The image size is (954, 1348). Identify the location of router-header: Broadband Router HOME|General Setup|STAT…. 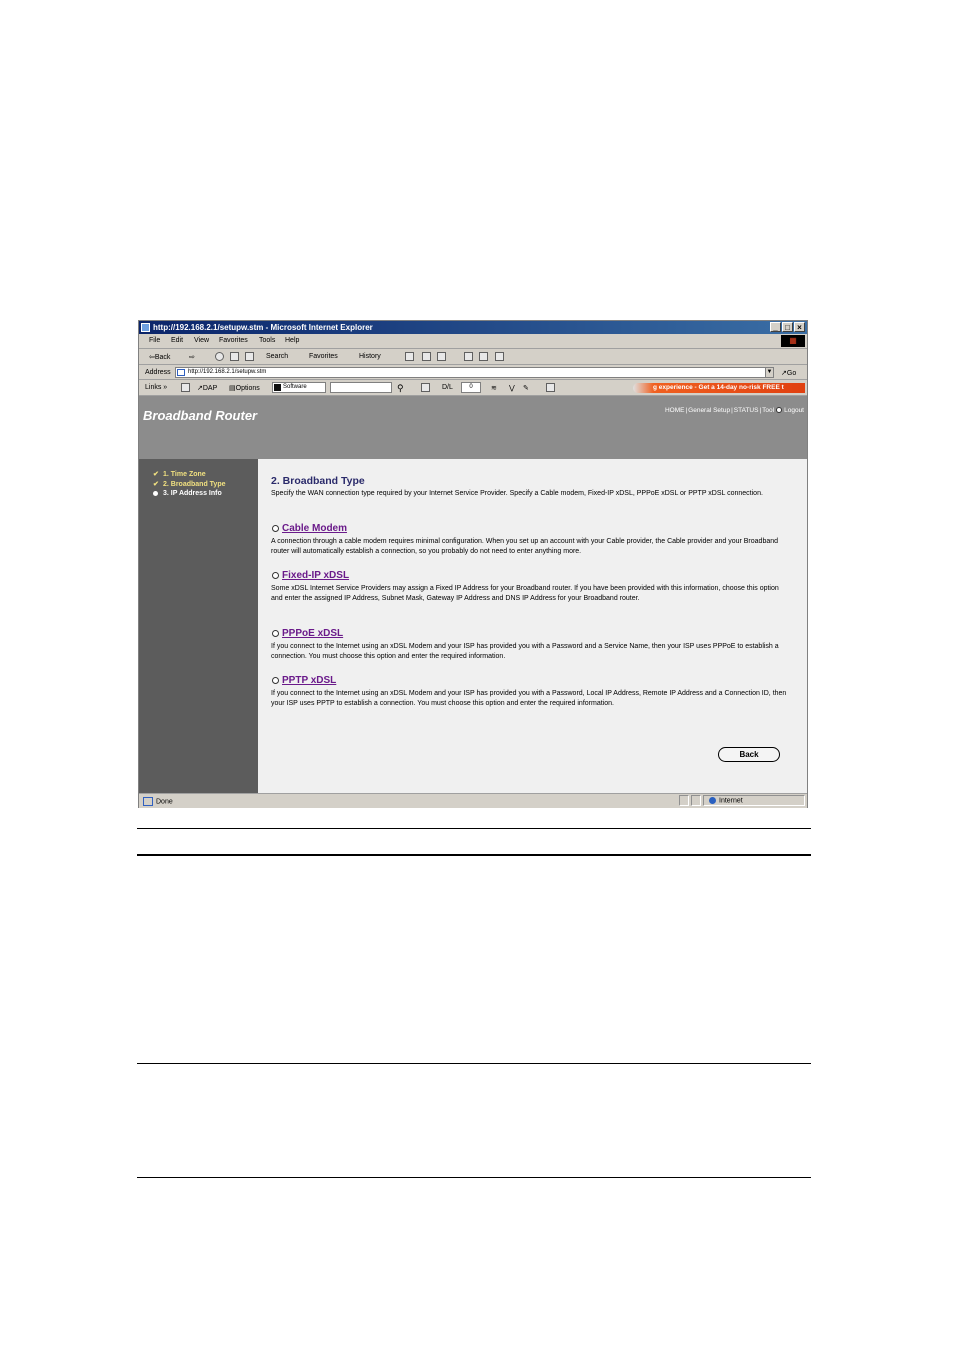
(473, 427).